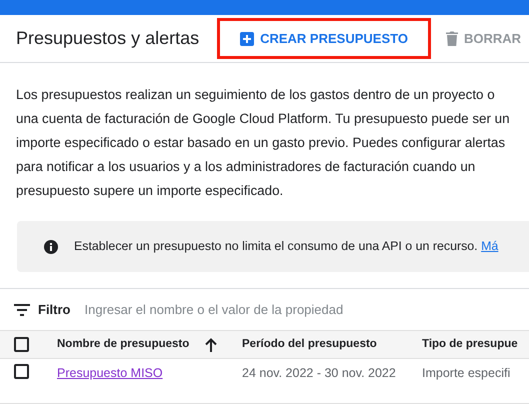 The height and width of the screenshot is (404, 529). I want to click on column-header: Período del presupuesto, so click(309, 345).